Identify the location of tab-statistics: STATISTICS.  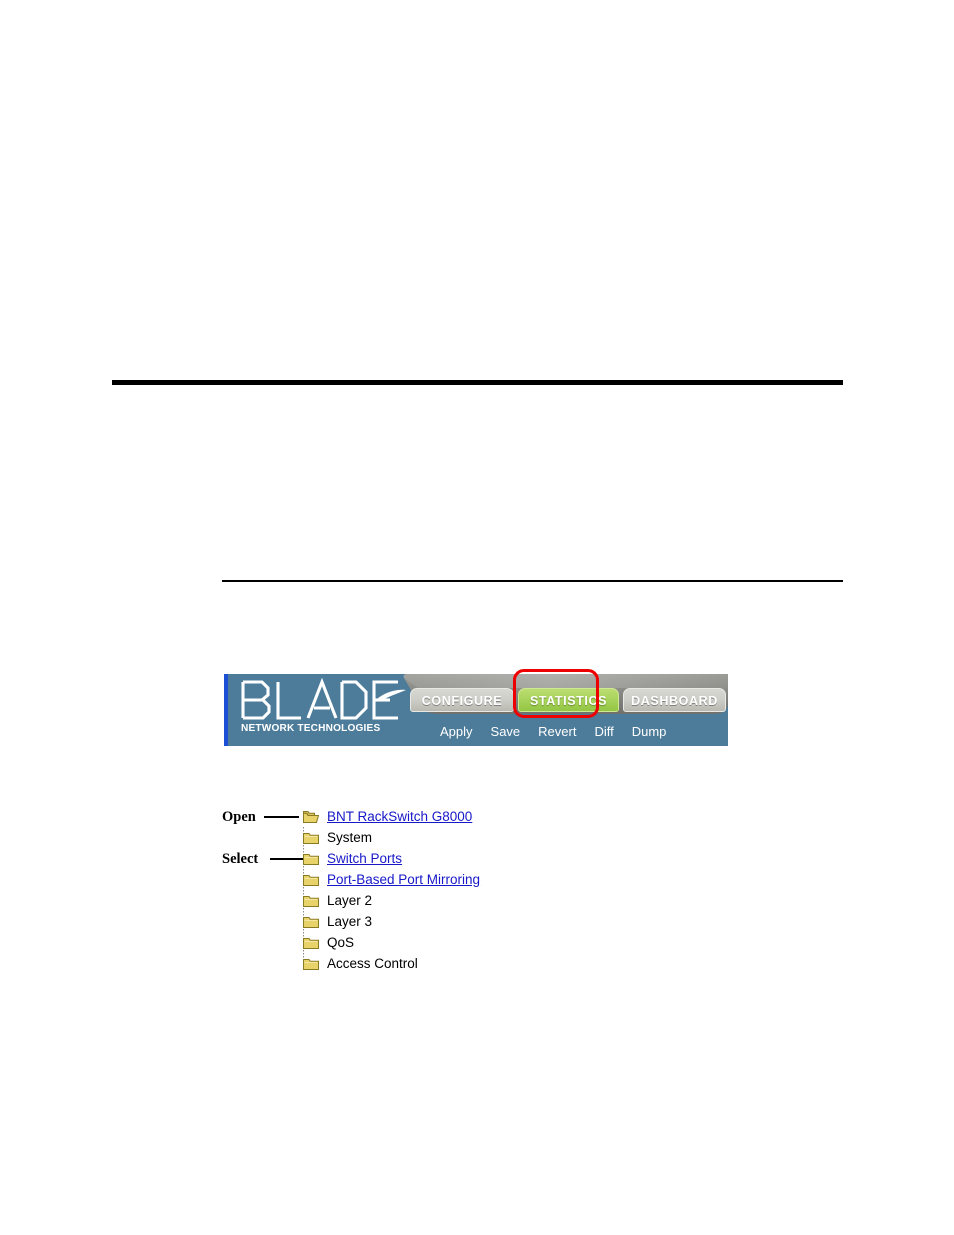
(568, 700).